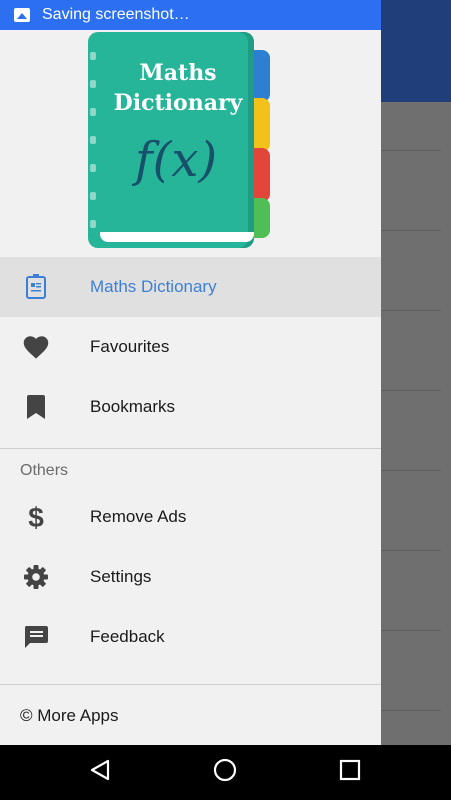 This screenshot has height=800, width=451. Describe the element at coordinates (190, 407) in the screenshot. I see `menu-item-bookmarks: Bookmarks` at that location.